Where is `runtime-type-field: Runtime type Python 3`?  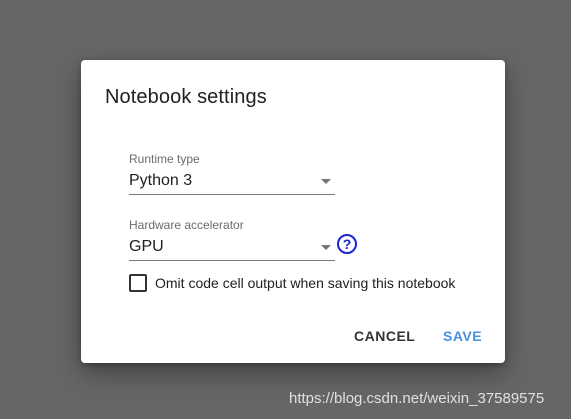 runtime-type-field: Runtime type Python 3 is located at coordinates (232, 173).